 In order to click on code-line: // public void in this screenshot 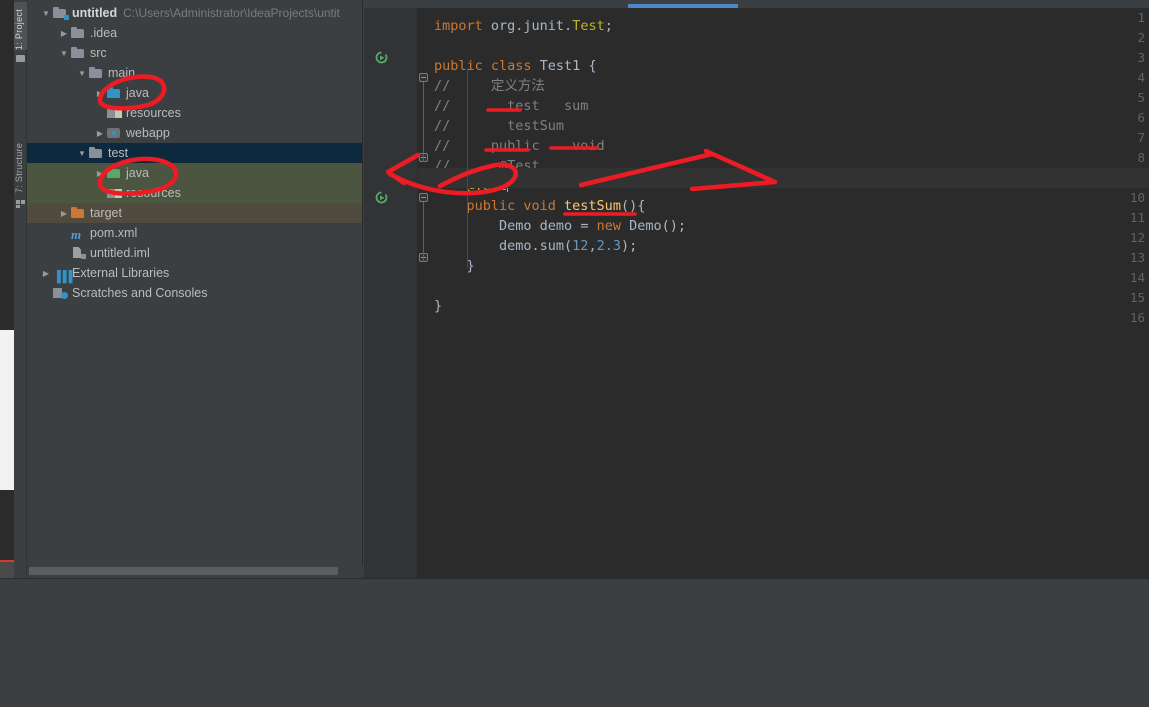, I will do `click(519, 146)`.